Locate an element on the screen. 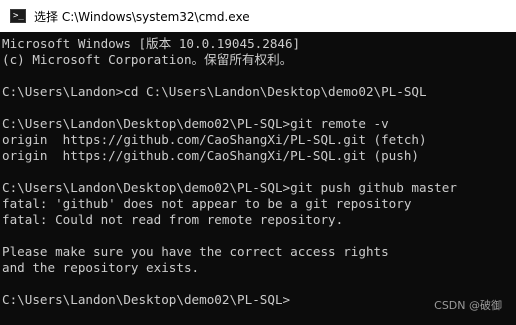 This screenshot has width=516, height=325. console-line: (c) Microsoft Corporation。保留所有权利。 is located at coordinates (147, 59).